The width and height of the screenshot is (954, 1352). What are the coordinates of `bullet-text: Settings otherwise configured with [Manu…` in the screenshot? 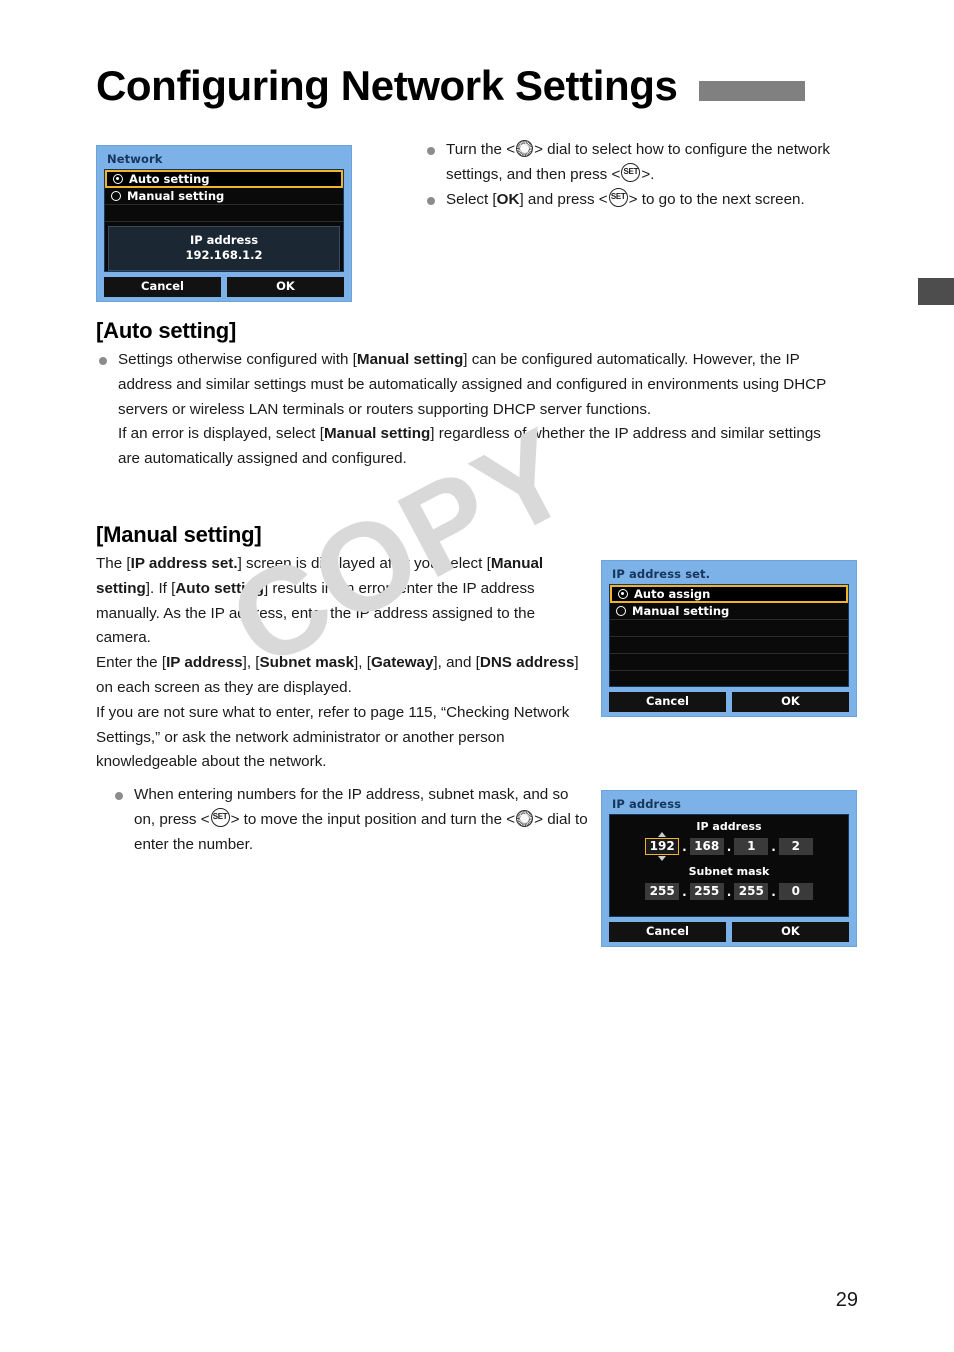 It's located at (472, 409).